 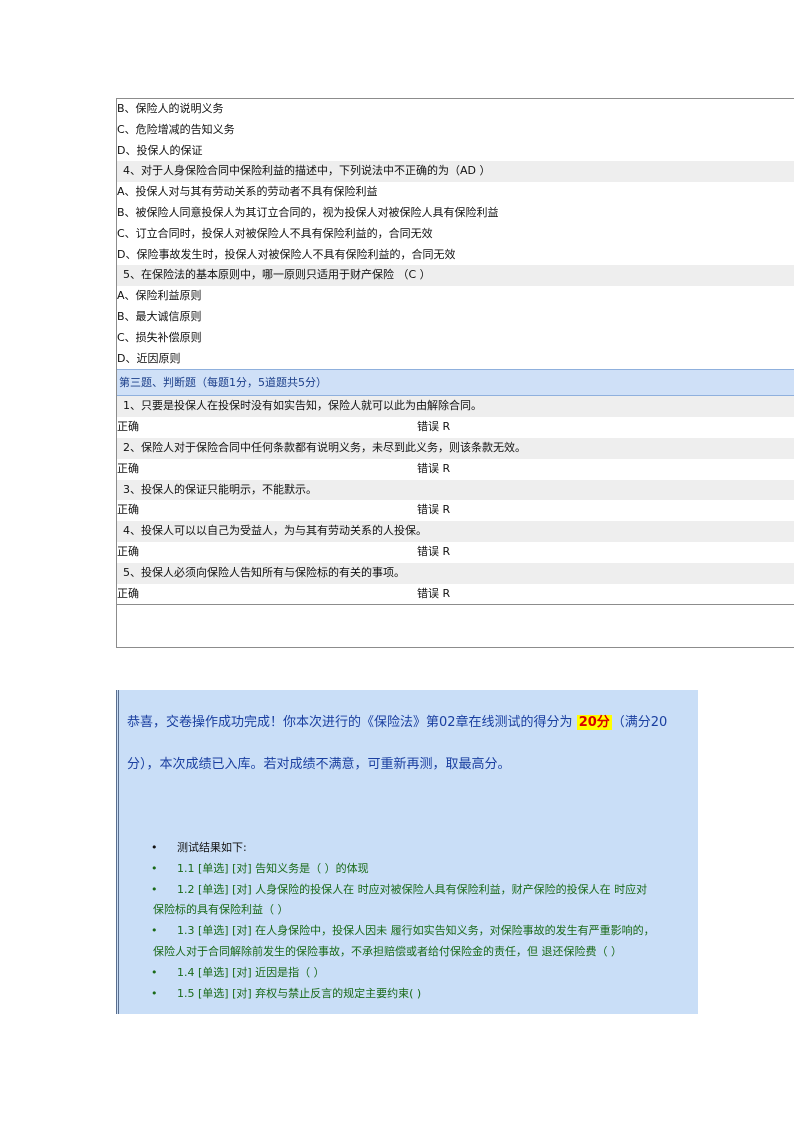 What do you see at coordinates (594, 722) in the screenshot?
I see `score-value: 20分` at bounding box center [594, 722].